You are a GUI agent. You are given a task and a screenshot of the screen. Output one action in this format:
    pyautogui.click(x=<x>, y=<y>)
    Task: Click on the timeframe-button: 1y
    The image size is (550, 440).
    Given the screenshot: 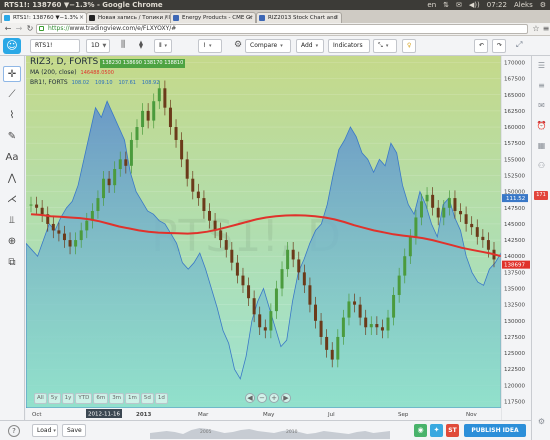 What is the action you would take?
    pyautogui.click(x=68, y=398)
    